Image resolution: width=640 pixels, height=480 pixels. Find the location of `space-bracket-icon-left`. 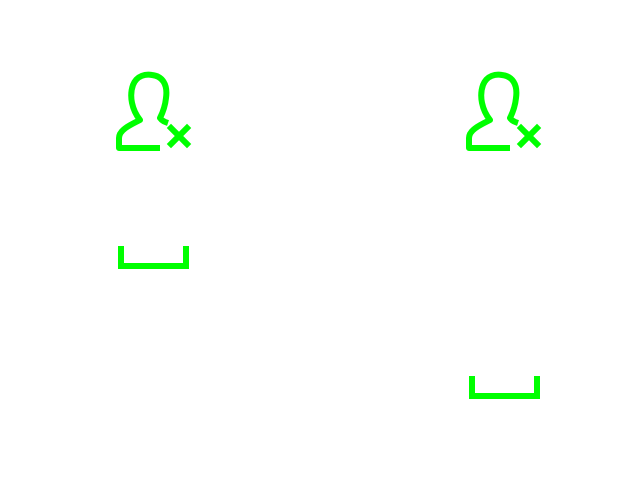

space-bracket-icon-left is located at coordinates (154, 258).